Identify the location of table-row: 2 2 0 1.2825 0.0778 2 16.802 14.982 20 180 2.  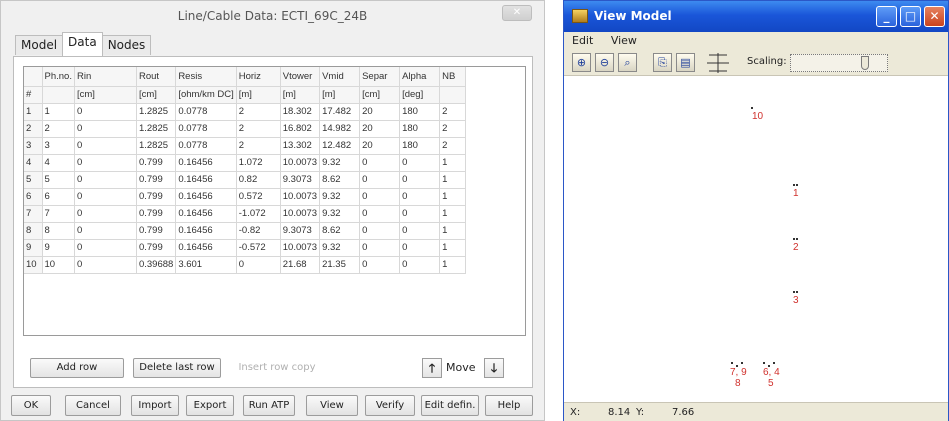
(245, 129).